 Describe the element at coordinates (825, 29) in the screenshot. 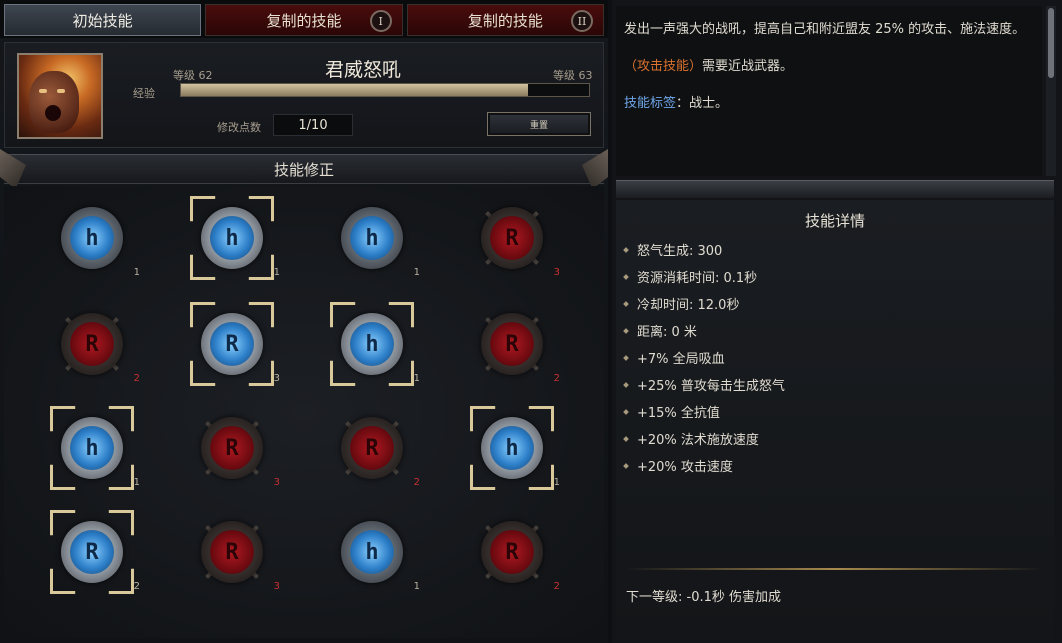

I see `description-text: 发出一声强大的战吼，提高自己和附近盟友 25% 的攻击、施法速度。` at that location.